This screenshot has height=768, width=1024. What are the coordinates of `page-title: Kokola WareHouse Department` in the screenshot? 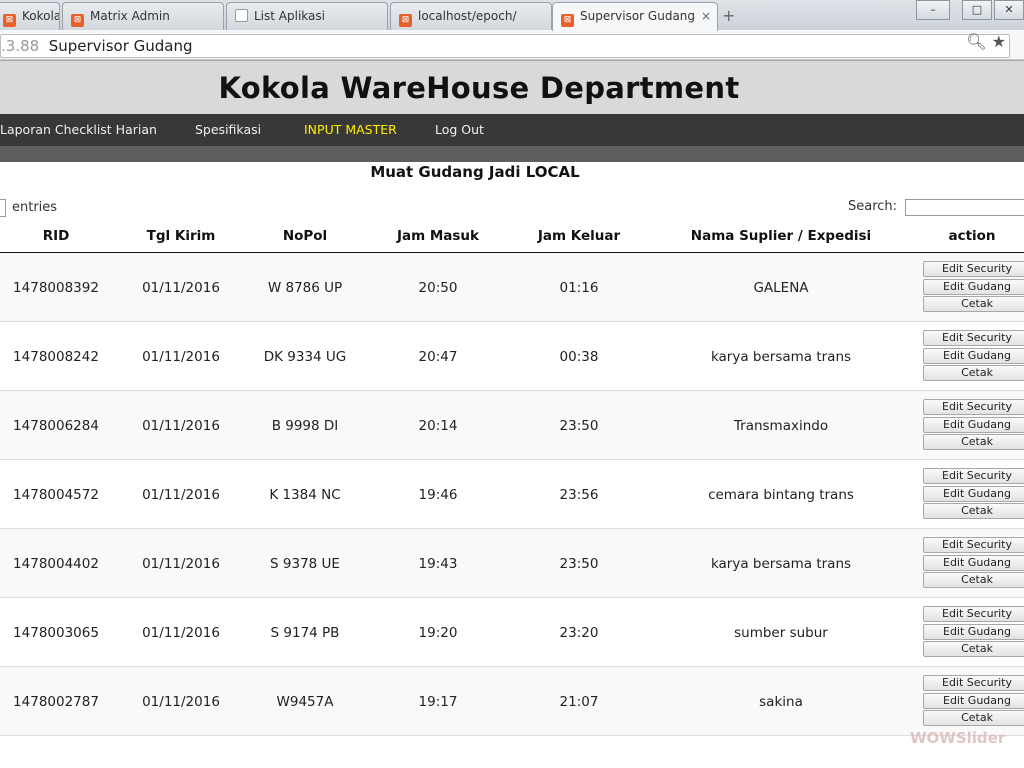 It's located at (479, 88).